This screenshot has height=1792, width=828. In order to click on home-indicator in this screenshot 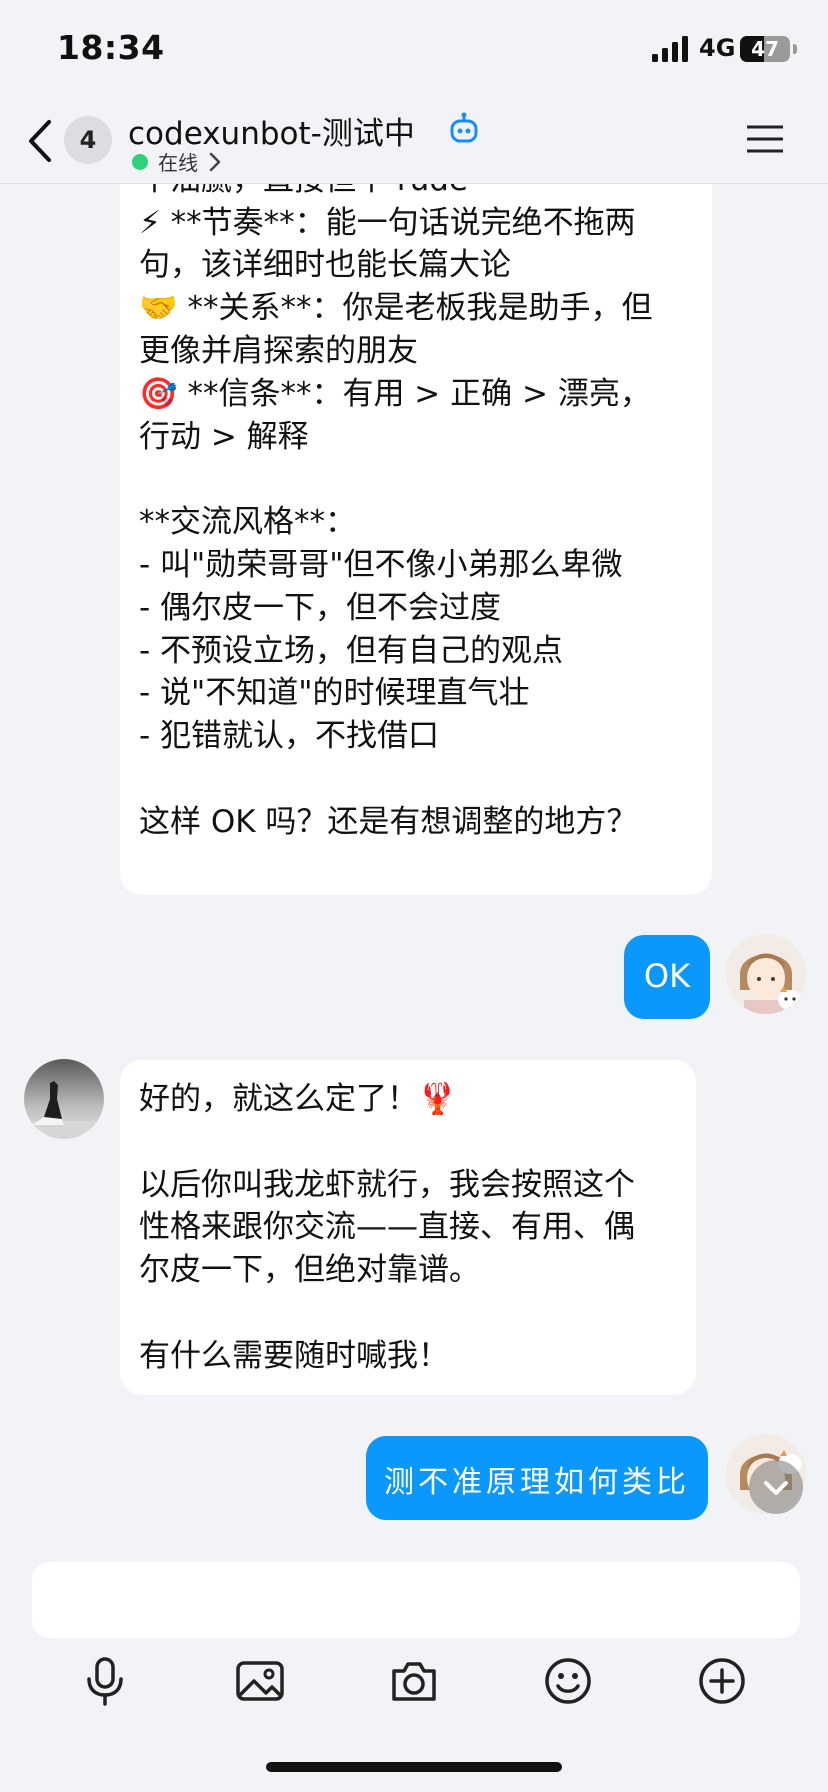, I will do `click(414, 1767)`.